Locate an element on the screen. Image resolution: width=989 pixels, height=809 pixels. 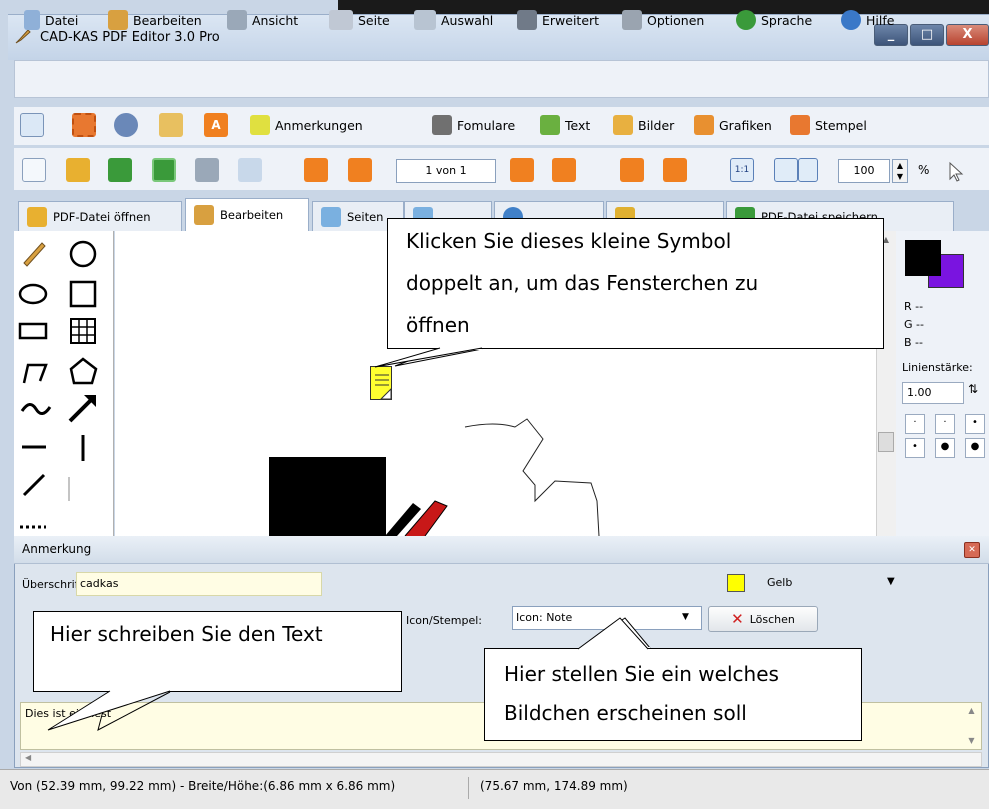
tab-label: PDF-Datei öffnen is located at coordinates (102, 216).